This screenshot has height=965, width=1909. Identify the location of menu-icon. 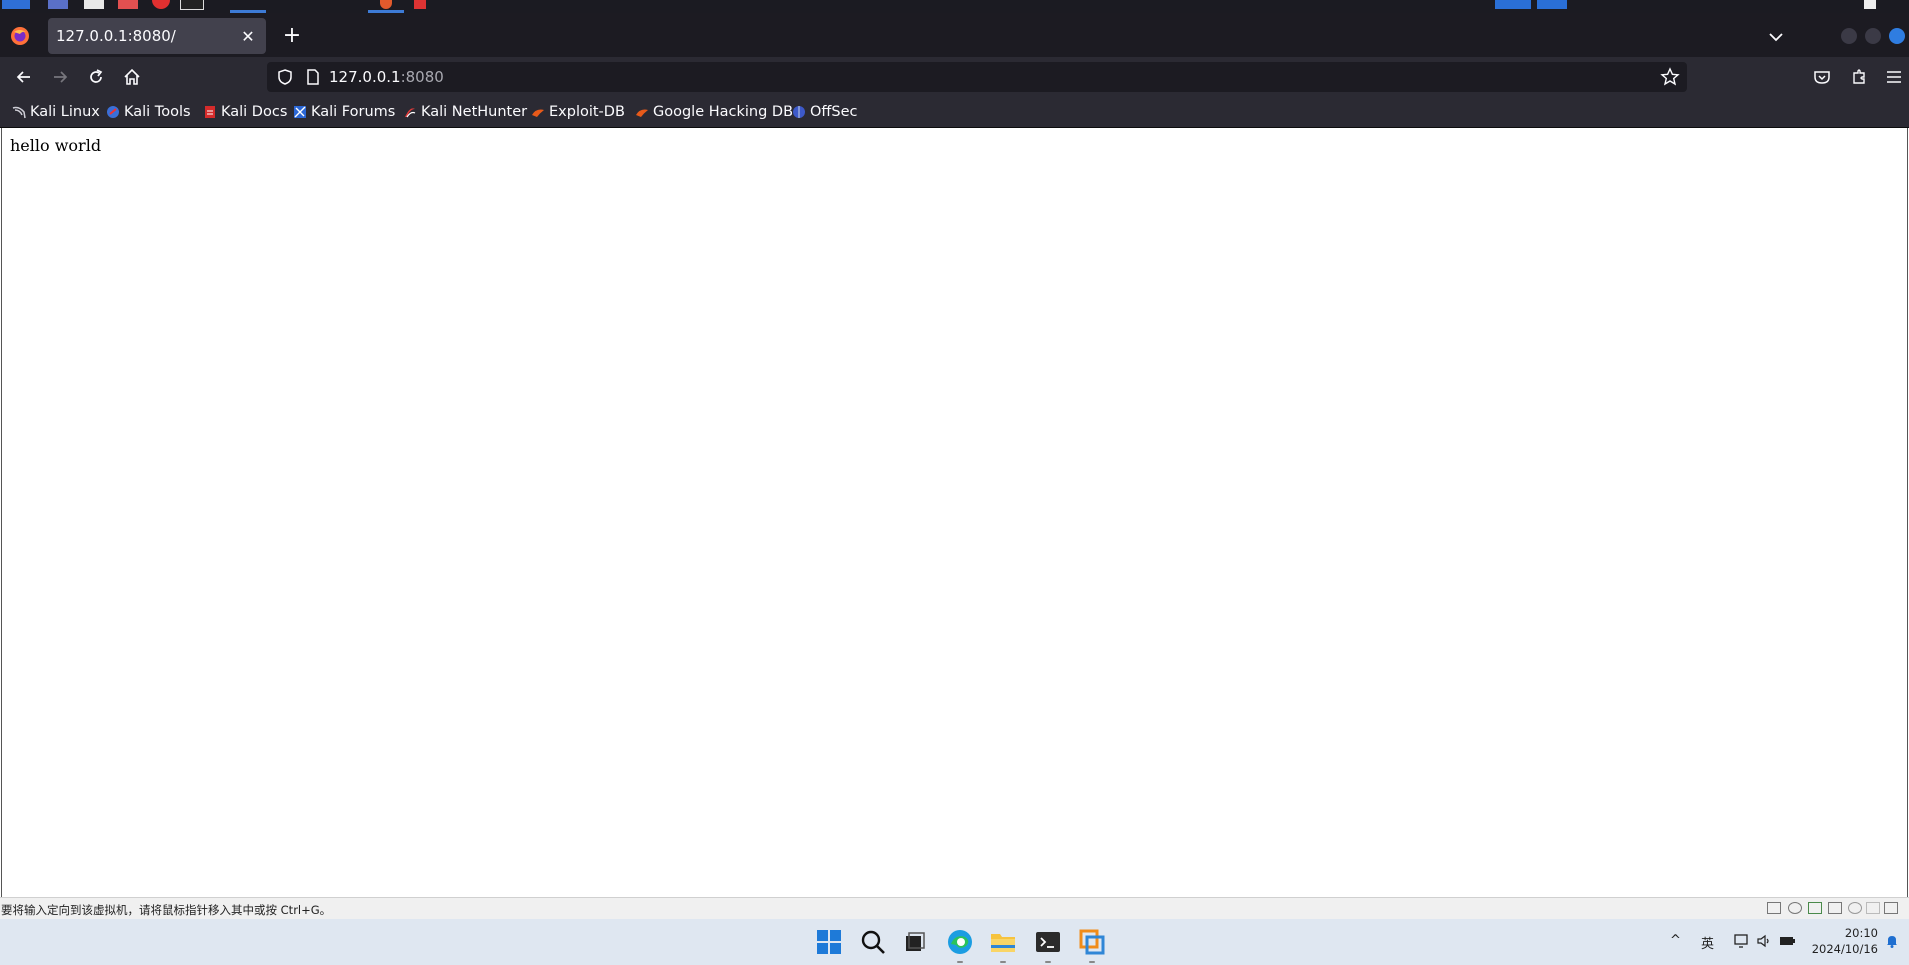
(1894, 77).